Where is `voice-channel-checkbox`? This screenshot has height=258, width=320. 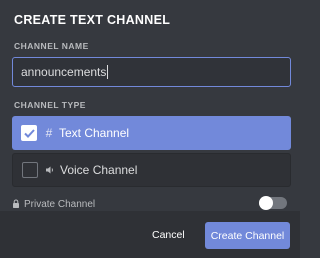 voice-channel-checkbox is located at coordinates (30, 170).